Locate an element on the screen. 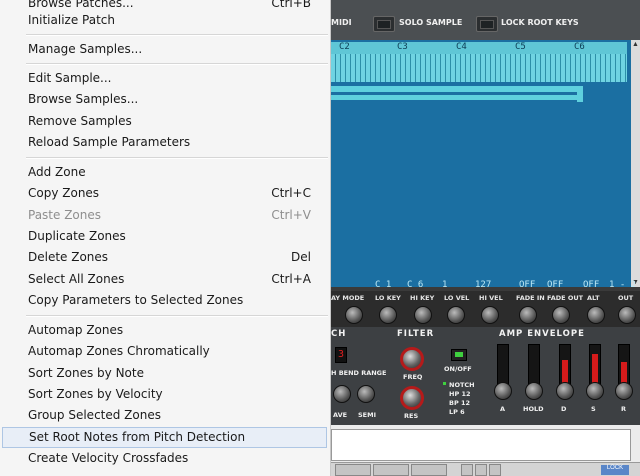  fade-out-knob is located at coordinates (561, 315).